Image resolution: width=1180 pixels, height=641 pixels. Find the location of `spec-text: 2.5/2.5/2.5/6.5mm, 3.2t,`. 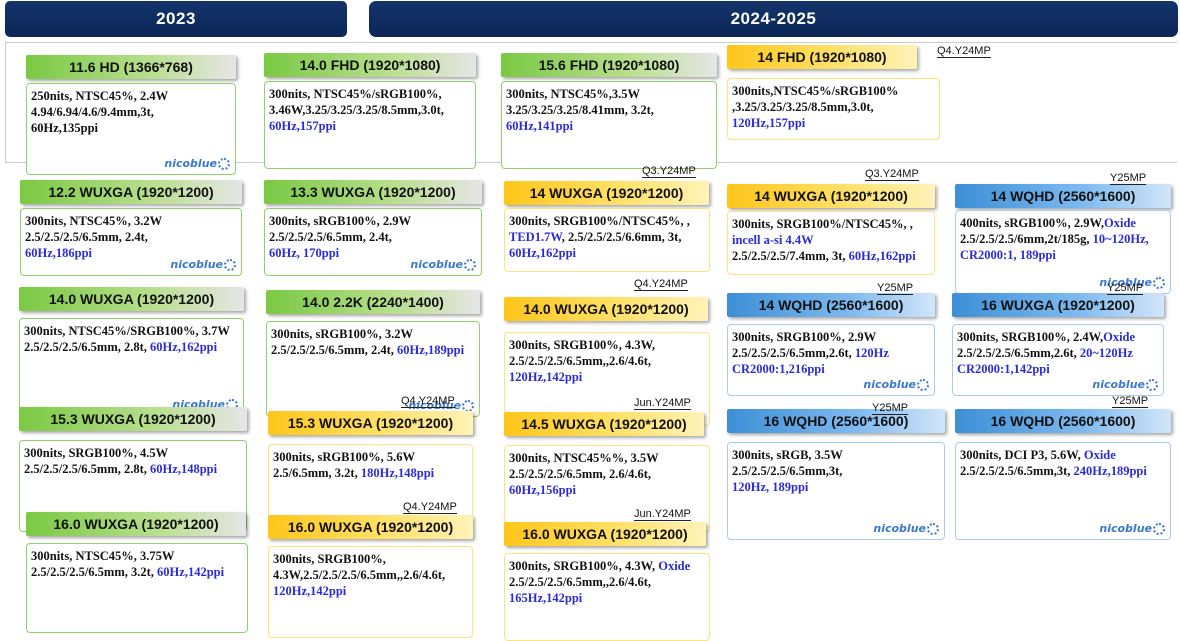

spec-text: 2.5/2.5/2.5/6.5mm, 3.2t, is located at coordinates (94, 572).